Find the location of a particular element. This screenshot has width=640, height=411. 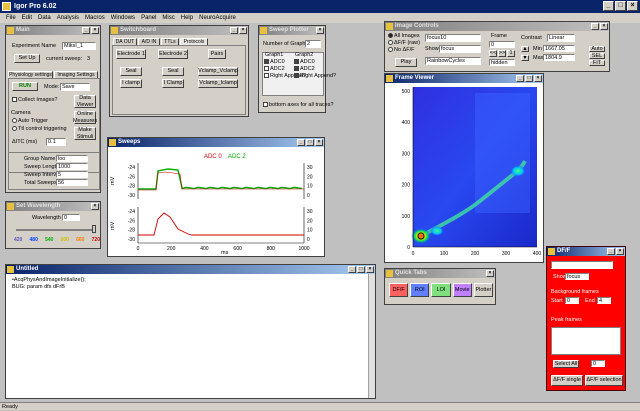

end-field: 4 is located at coordinates (604, 300).